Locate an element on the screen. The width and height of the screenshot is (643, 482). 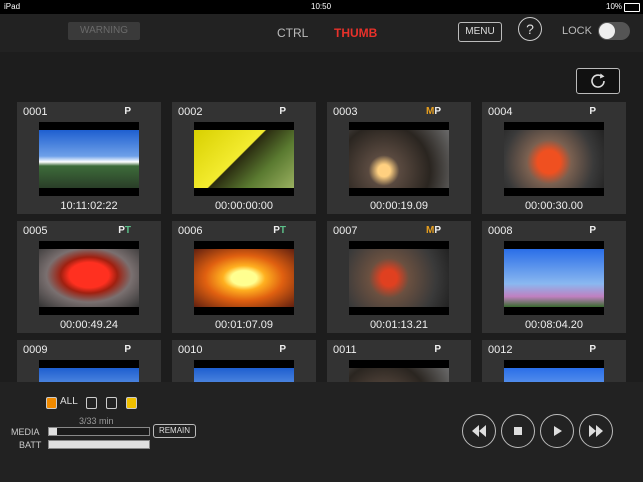
clip-tile: 0007 MP 00:01:13.21 is located at coordinates (399, 277).